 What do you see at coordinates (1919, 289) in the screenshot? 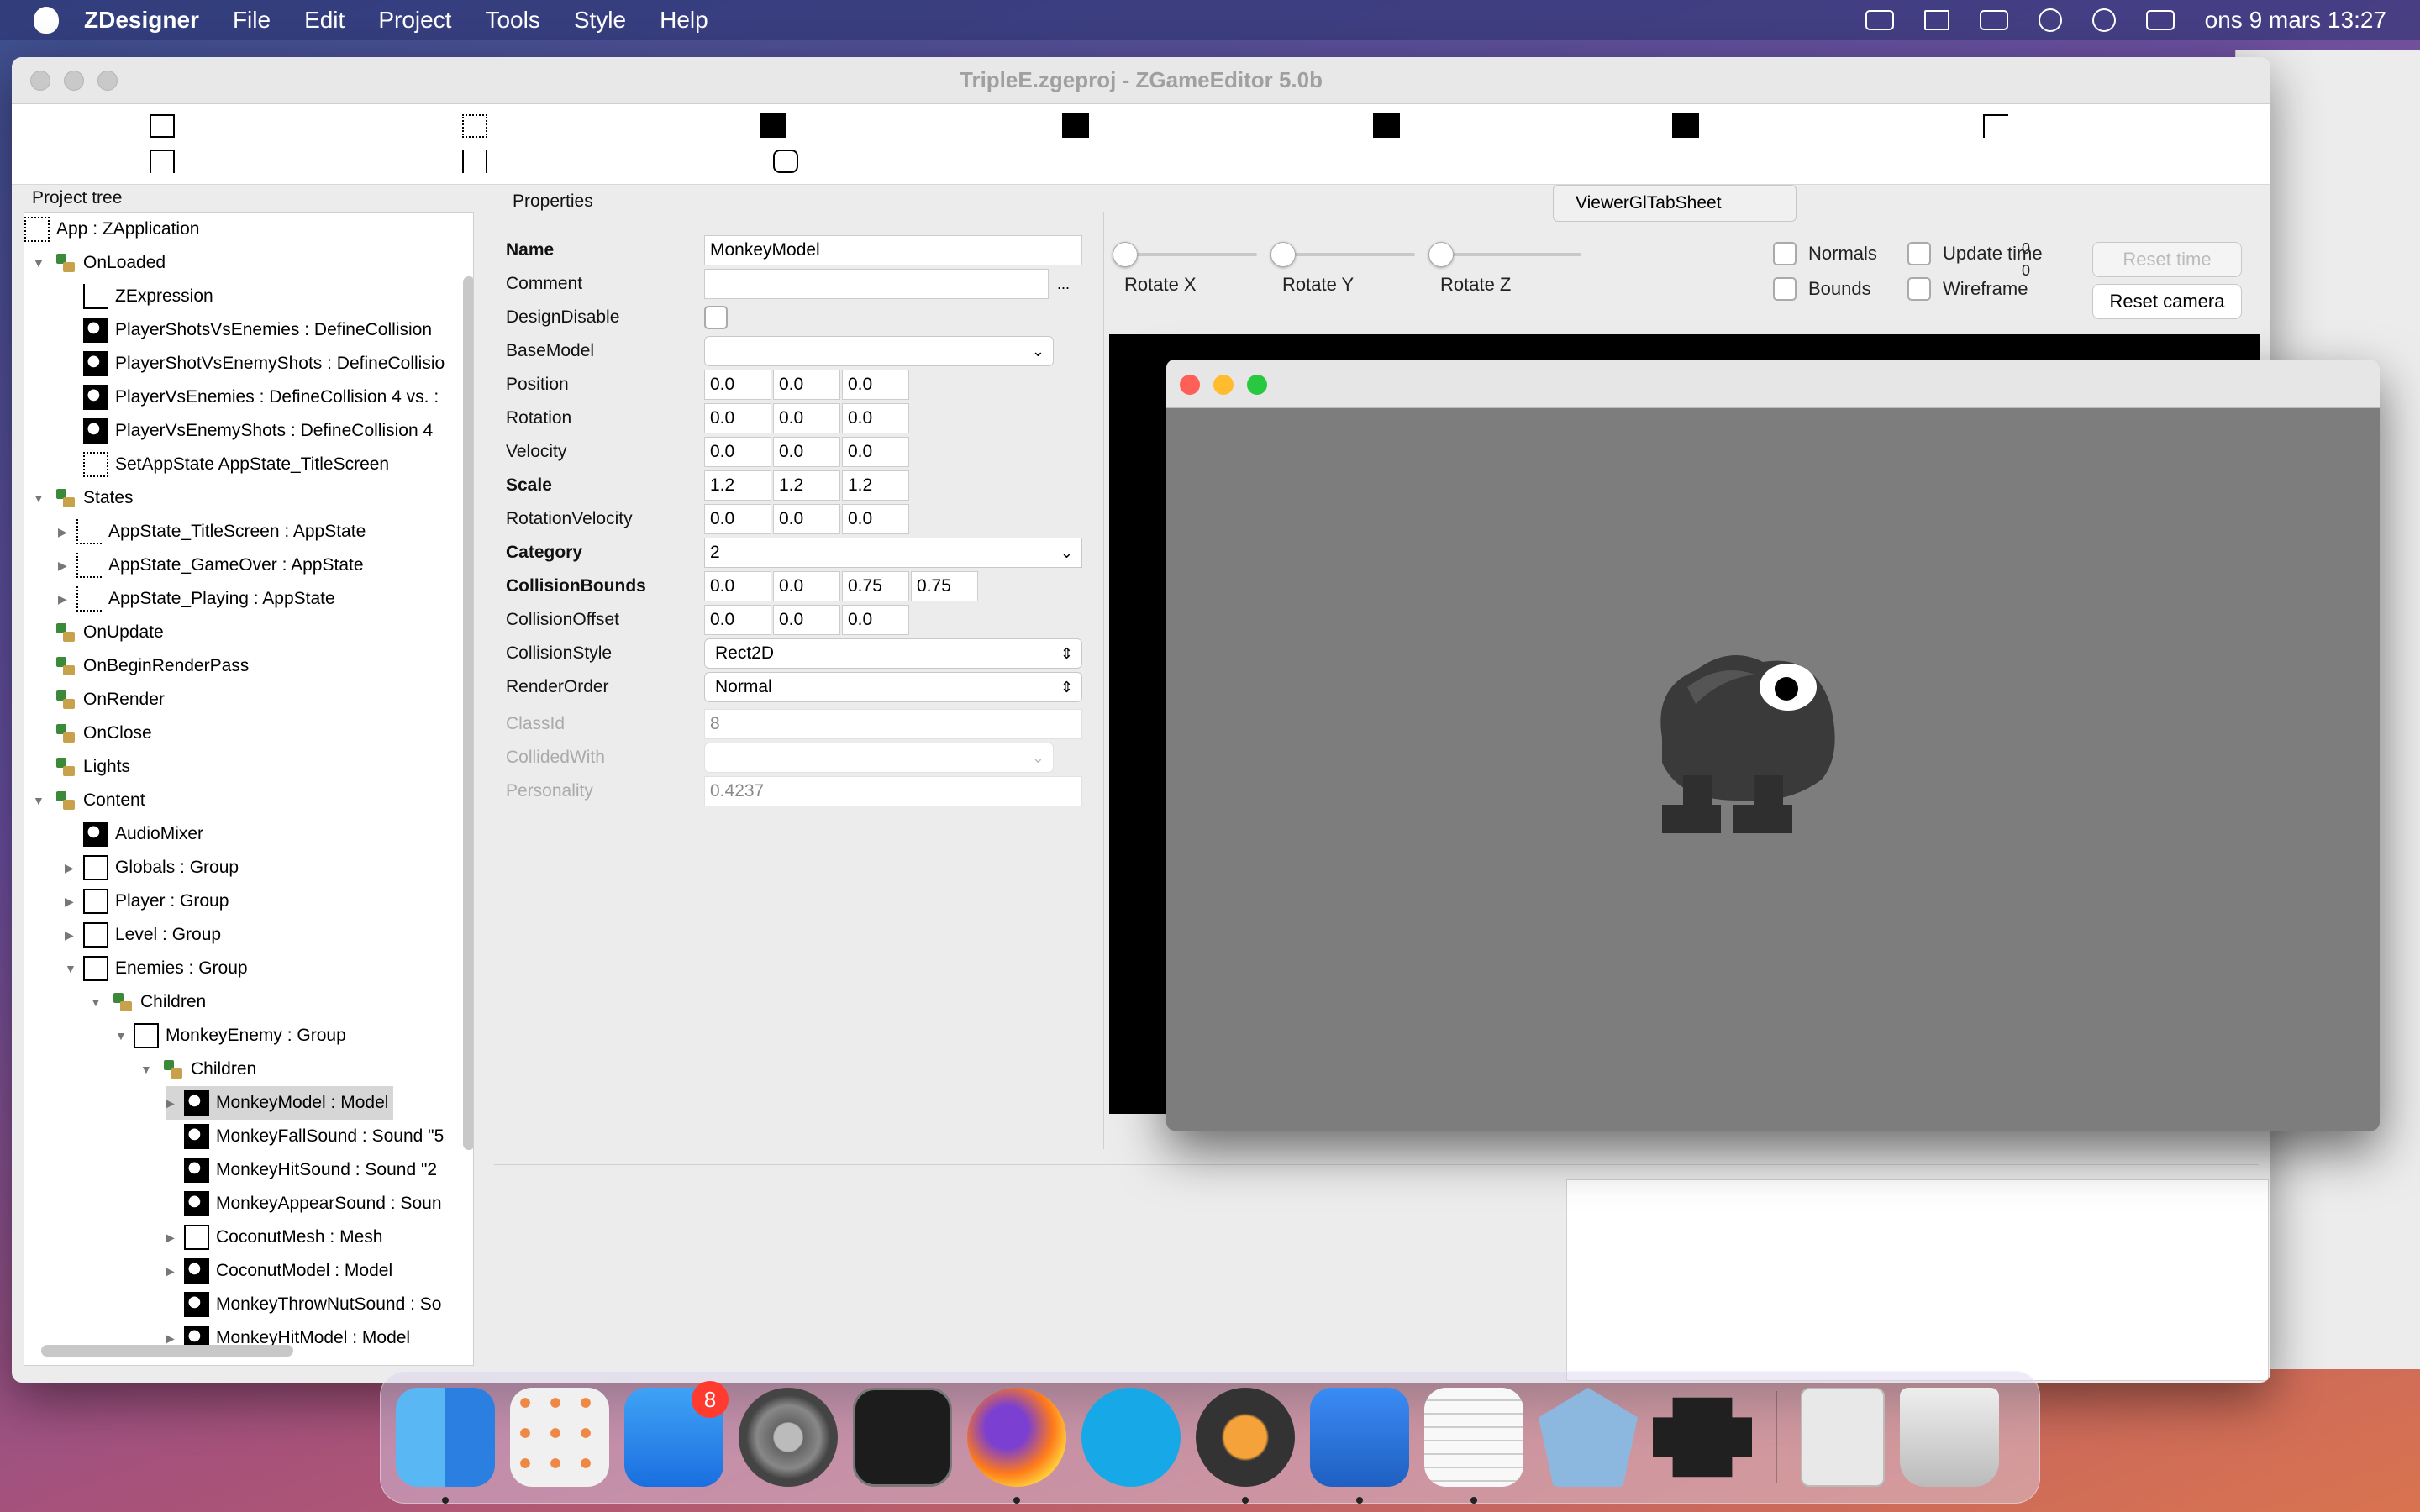
I see `wireframe-checkbox` at bounding box center [1919, 289].